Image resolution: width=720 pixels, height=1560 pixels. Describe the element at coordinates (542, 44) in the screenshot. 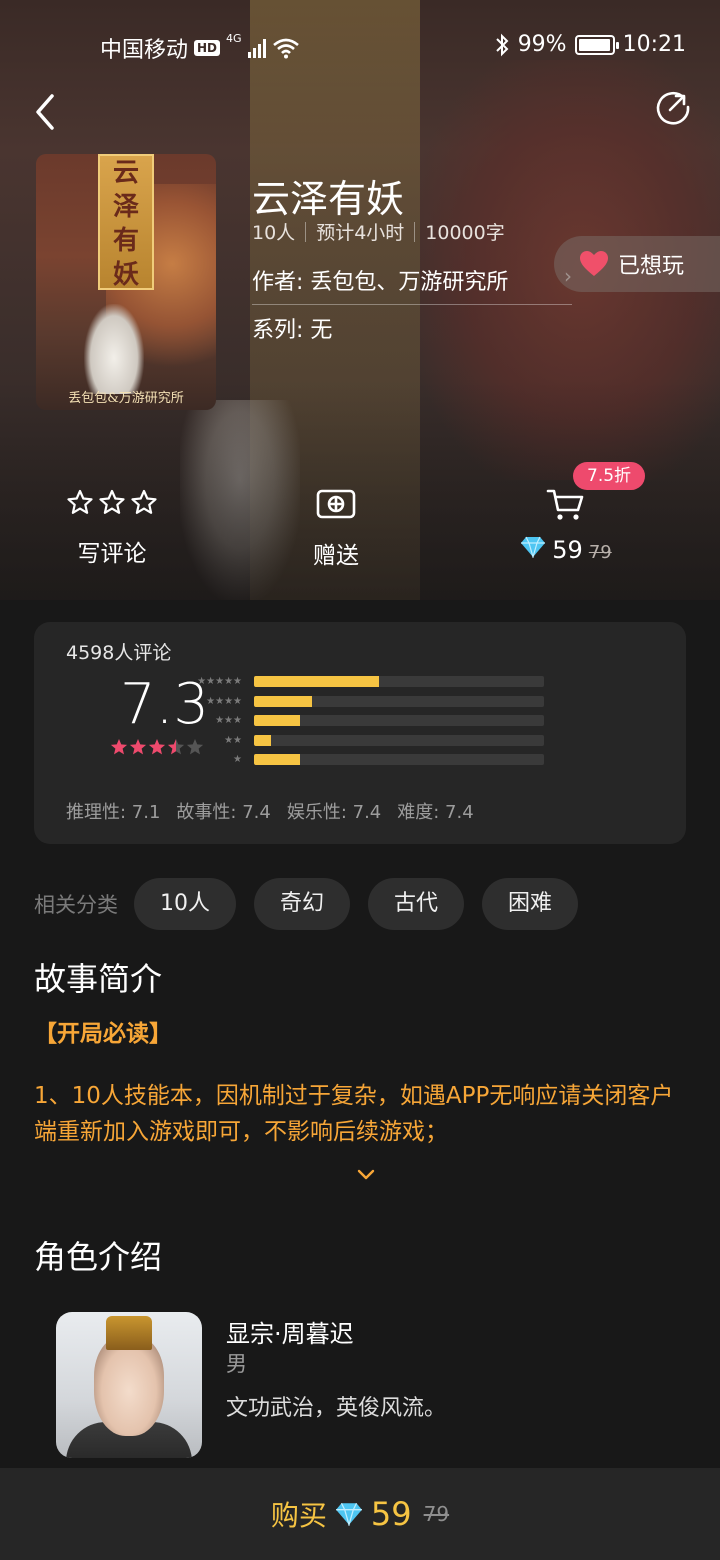

I see `battery-percent: 99%` at that location.